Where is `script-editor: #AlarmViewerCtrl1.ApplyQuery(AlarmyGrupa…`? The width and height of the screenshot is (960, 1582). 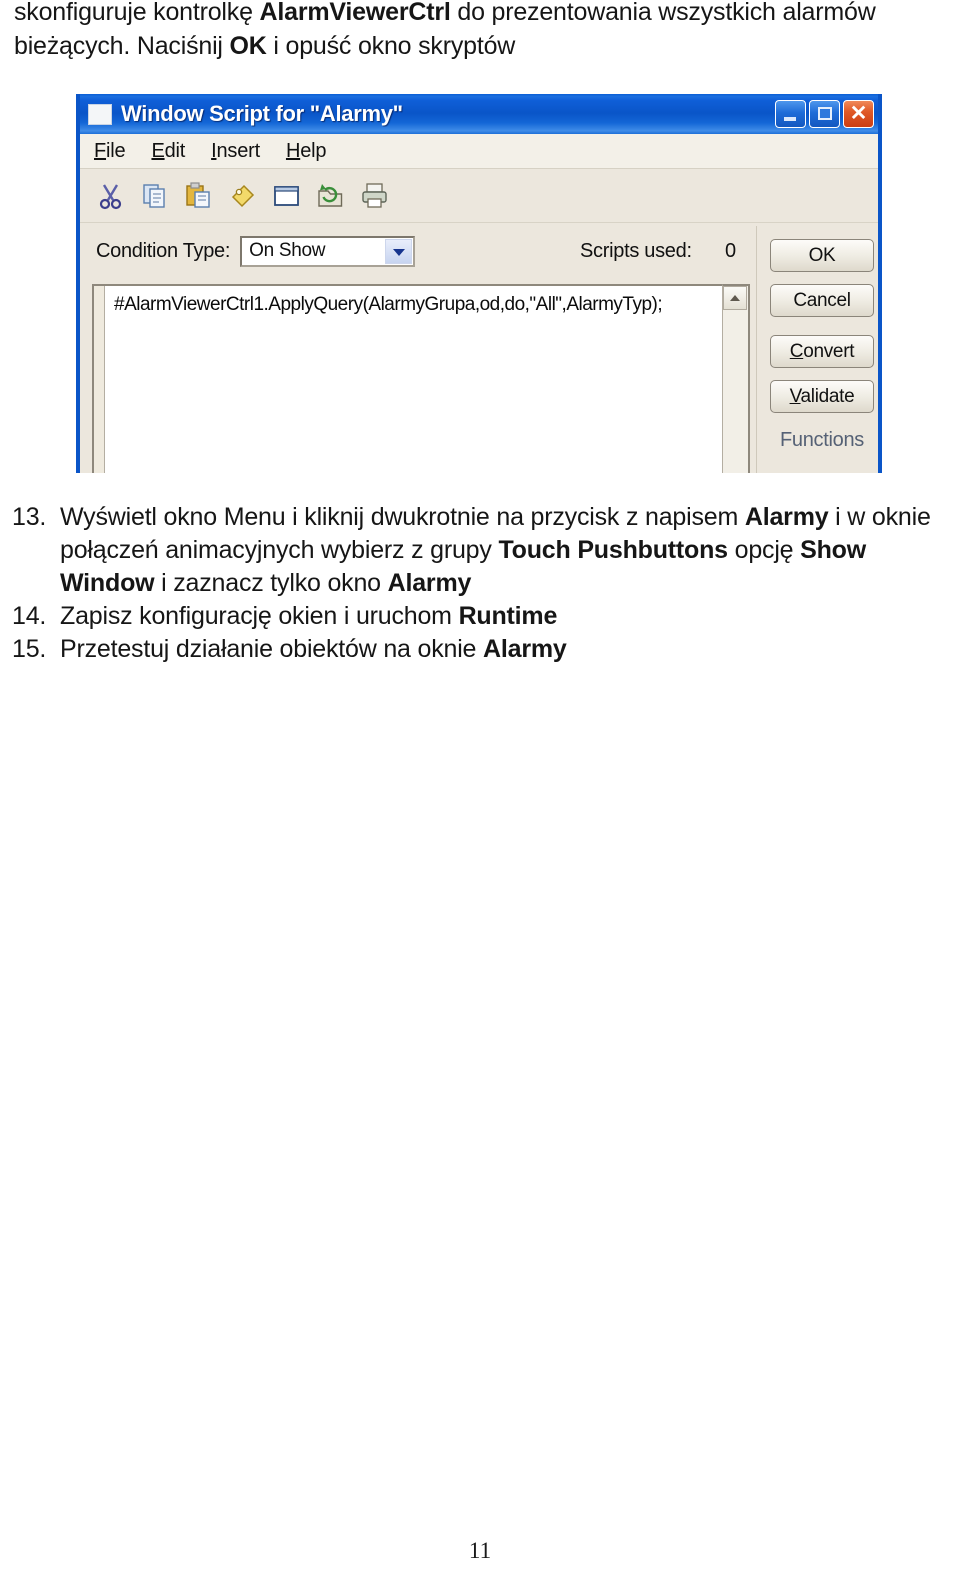 script-editor: #AlarmViewerCtrl1.ApplyQuery(AlarmyGrupa… is located at coordinates (407, 378).